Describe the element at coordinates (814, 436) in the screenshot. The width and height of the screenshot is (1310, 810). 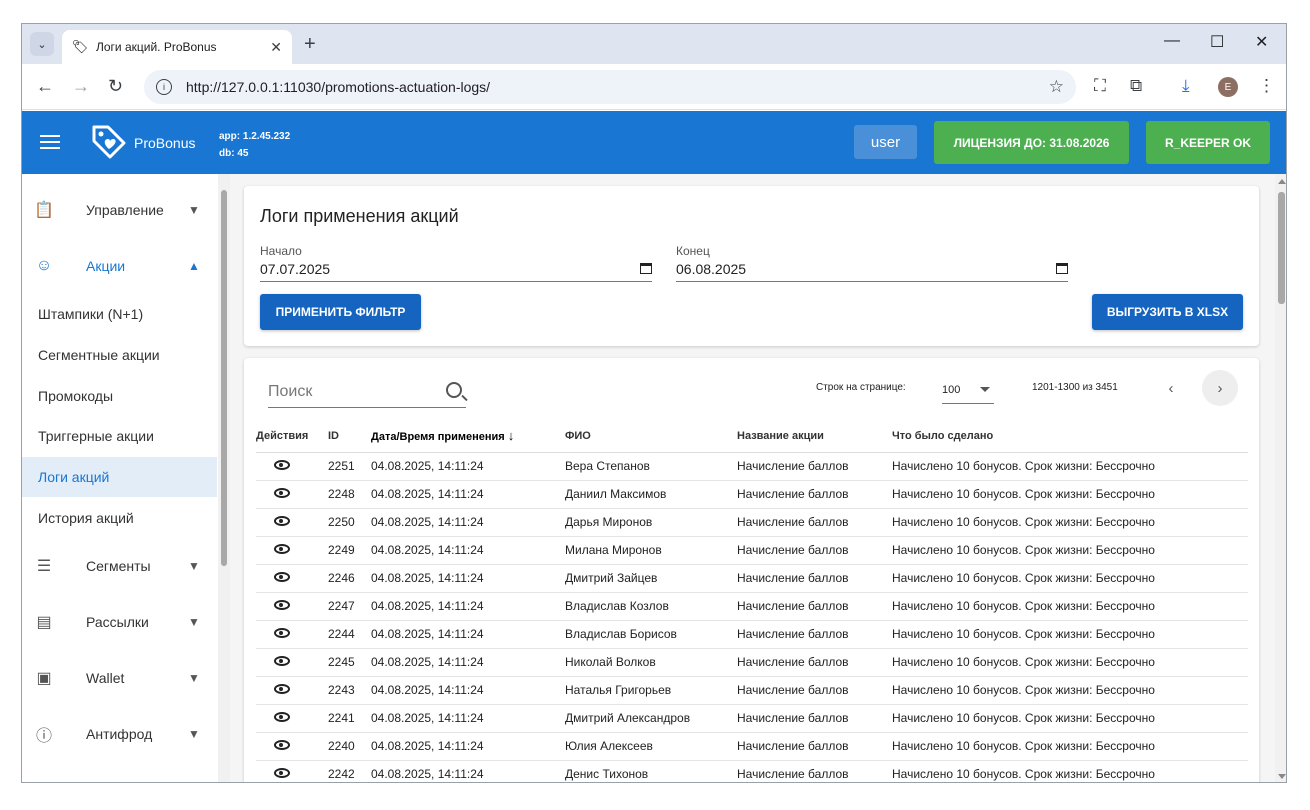
I see `column-header-promotion: Название акции` at that location.